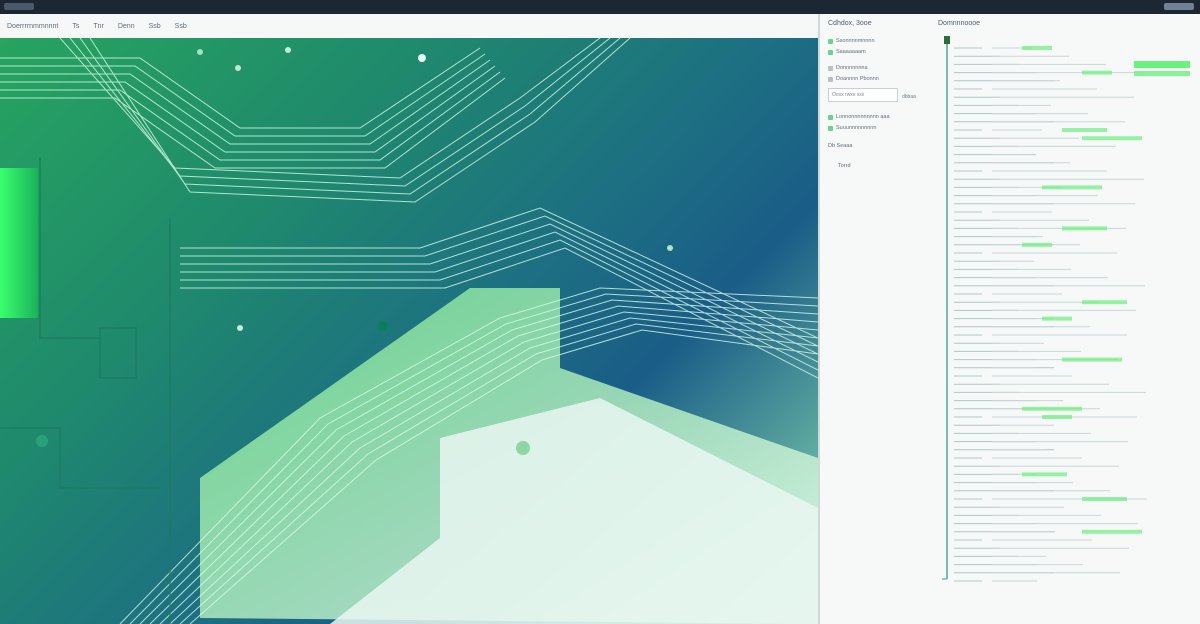  What do you see at coordinates (844, 166) in the screenshot?
I see `small-label-b: Torrd` at bounding box center [844, 166].